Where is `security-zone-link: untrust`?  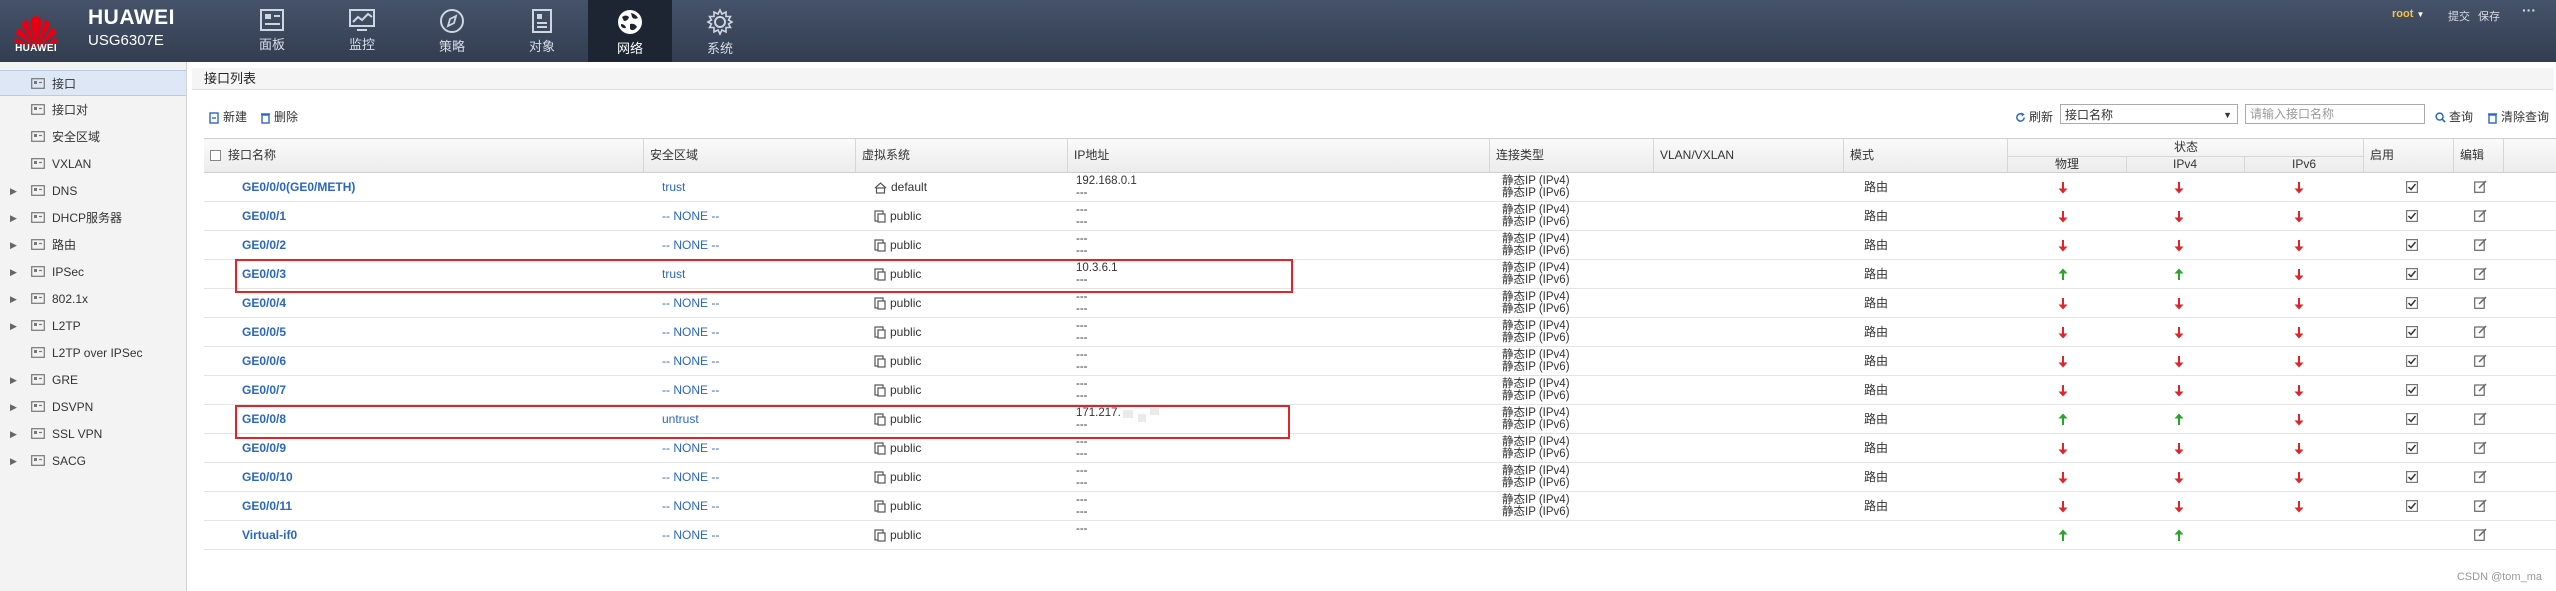 security-zone-link: untrust is located at coordinates (680, 419).